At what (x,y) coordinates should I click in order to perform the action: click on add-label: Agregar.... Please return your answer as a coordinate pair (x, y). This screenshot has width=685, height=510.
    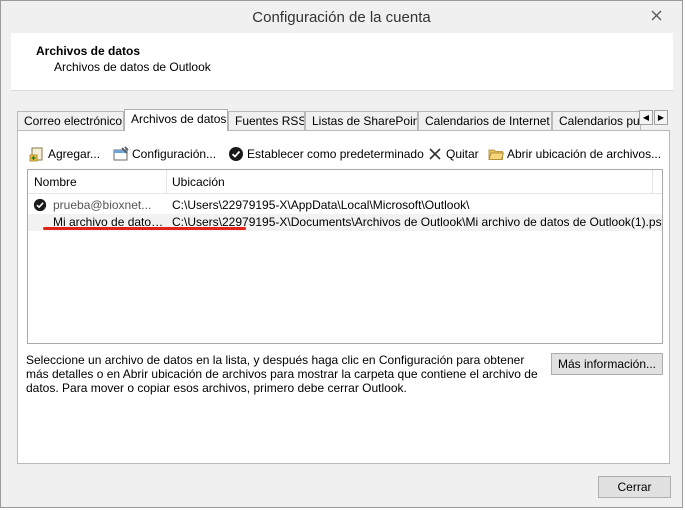
    Looking at the image, I should click on (74, 154).